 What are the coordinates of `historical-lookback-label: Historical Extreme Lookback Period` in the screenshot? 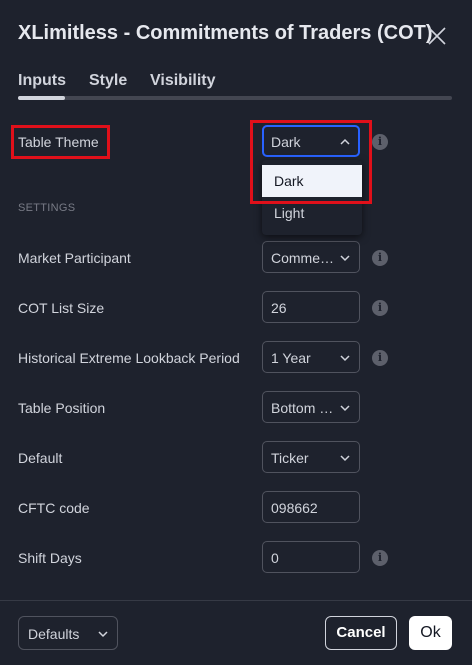 It's located at (129, 358).